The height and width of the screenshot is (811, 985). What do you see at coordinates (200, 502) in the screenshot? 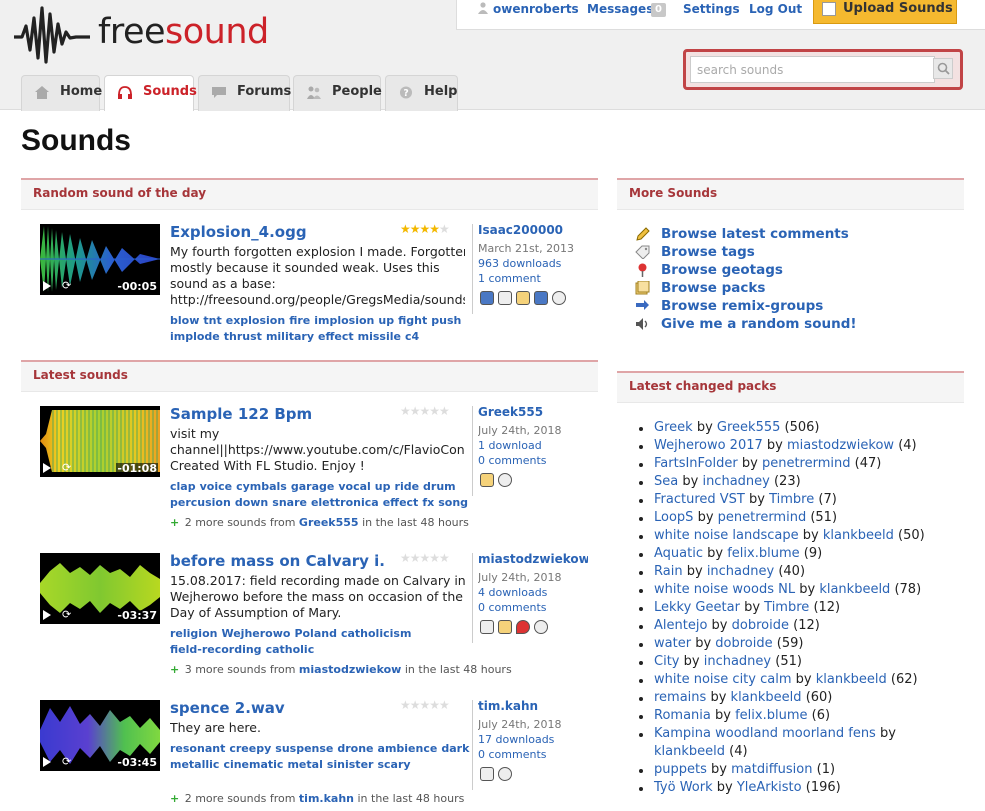
I see `tag-link: percusion` at bounding box center [200, 502].